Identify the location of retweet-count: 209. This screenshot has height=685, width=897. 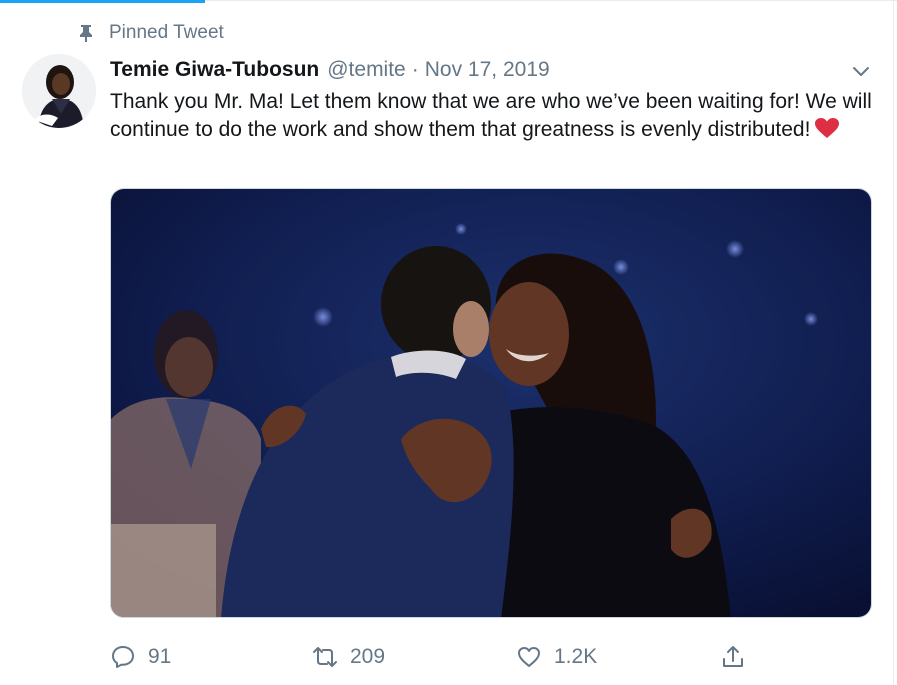
(368, 656).